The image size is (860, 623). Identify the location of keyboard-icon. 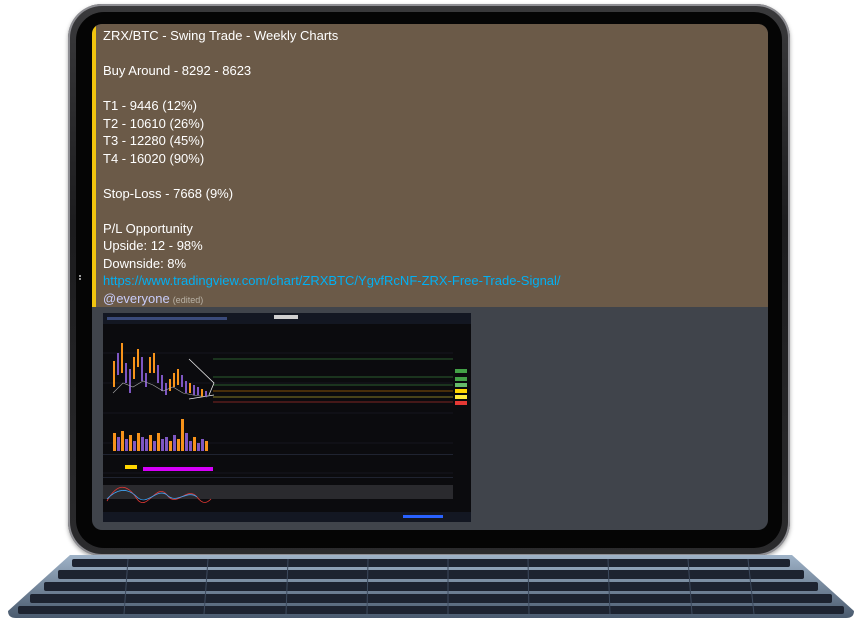
(431, 586).